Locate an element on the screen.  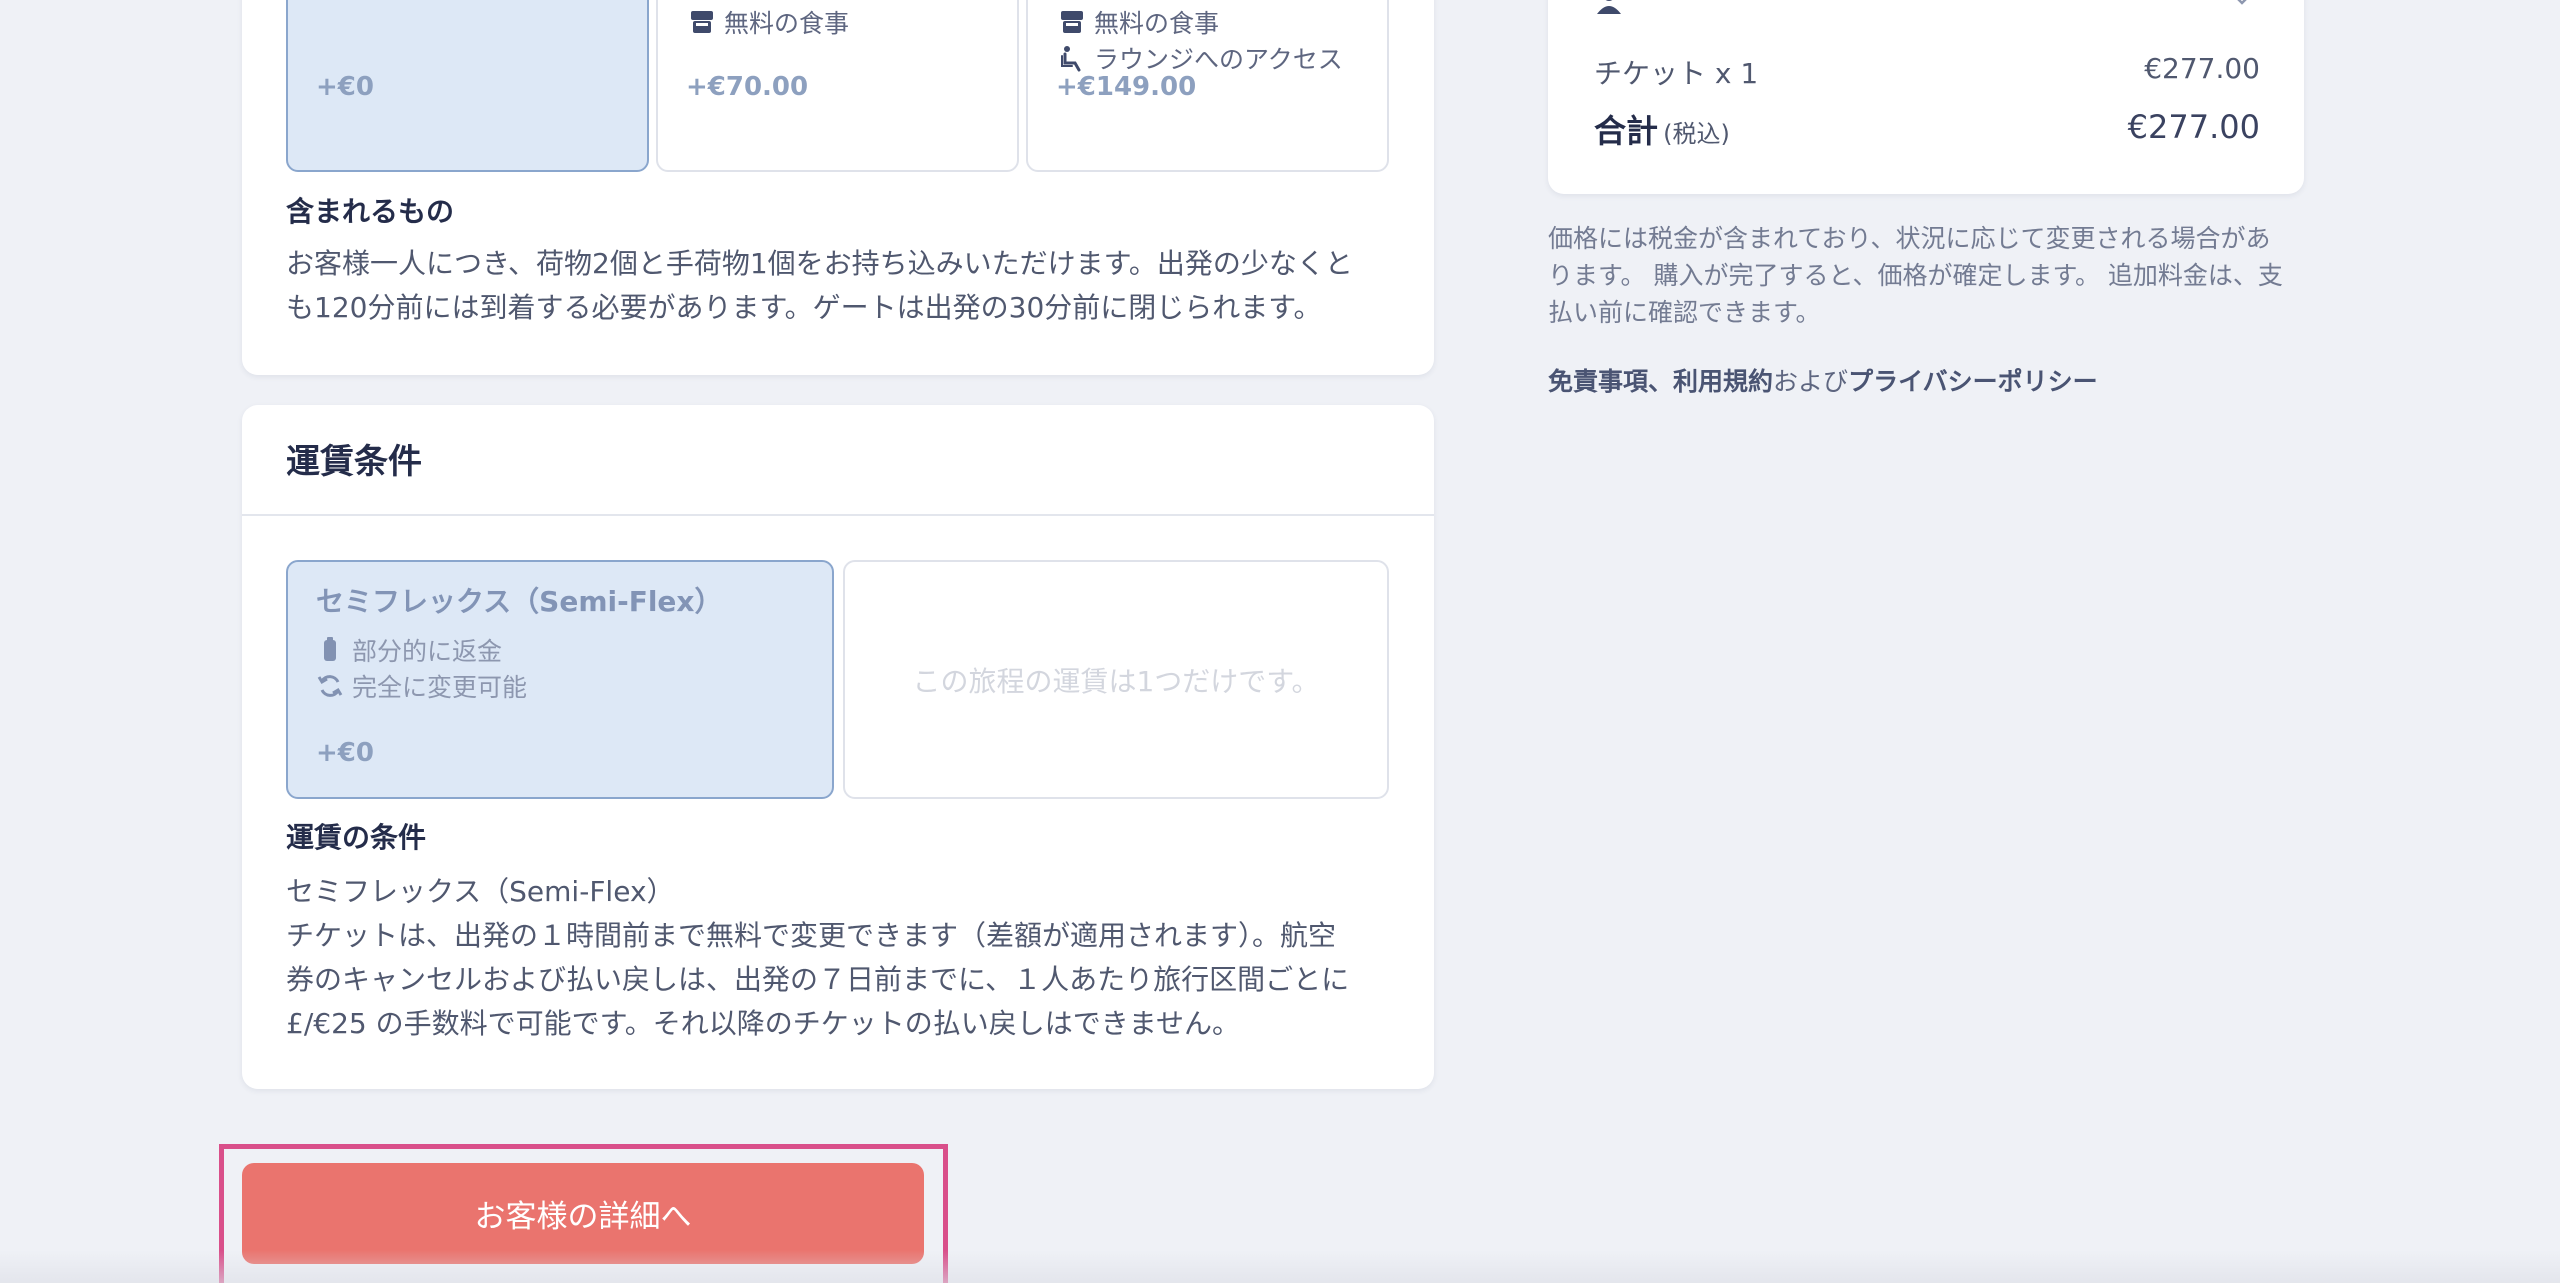
disclaimer-link: 免責事項 is located at coordinates (1598, 381).